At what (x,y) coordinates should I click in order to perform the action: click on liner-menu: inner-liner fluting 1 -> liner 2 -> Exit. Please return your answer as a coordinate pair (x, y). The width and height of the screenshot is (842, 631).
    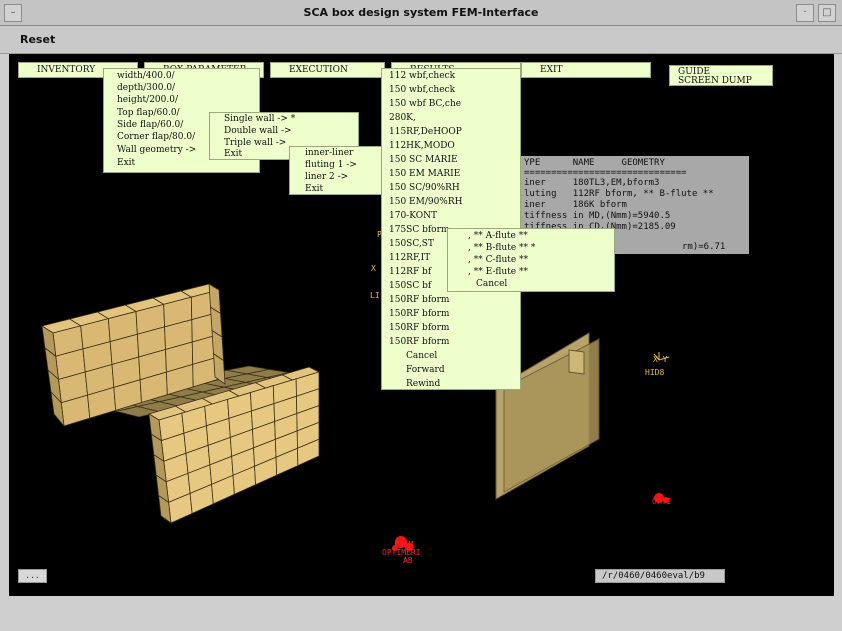
    Looking at the image, I should click on (336, 170).